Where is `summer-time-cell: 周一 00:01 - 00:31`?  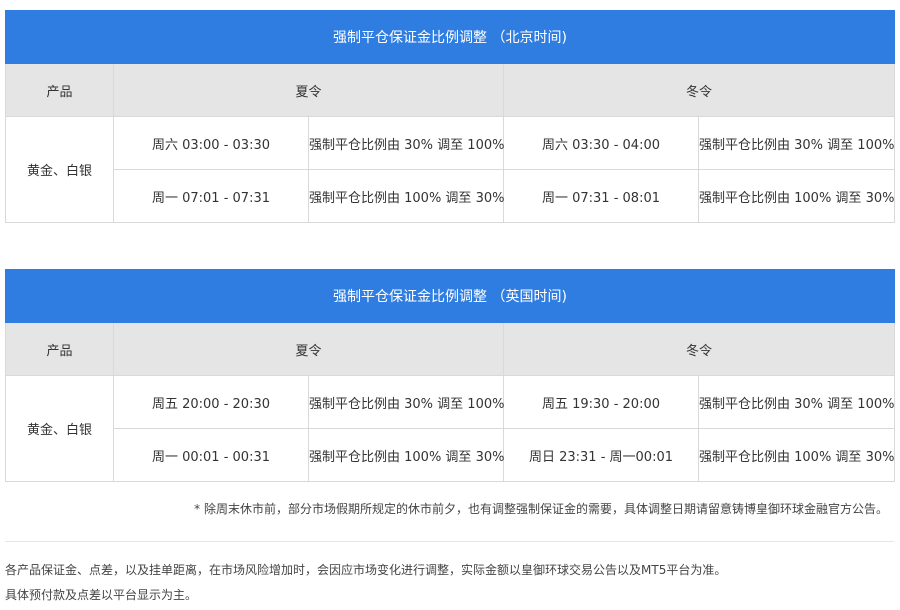 summer-time-cell: 周一 00:01 - 00:31 is located at coordinates (211, 455).